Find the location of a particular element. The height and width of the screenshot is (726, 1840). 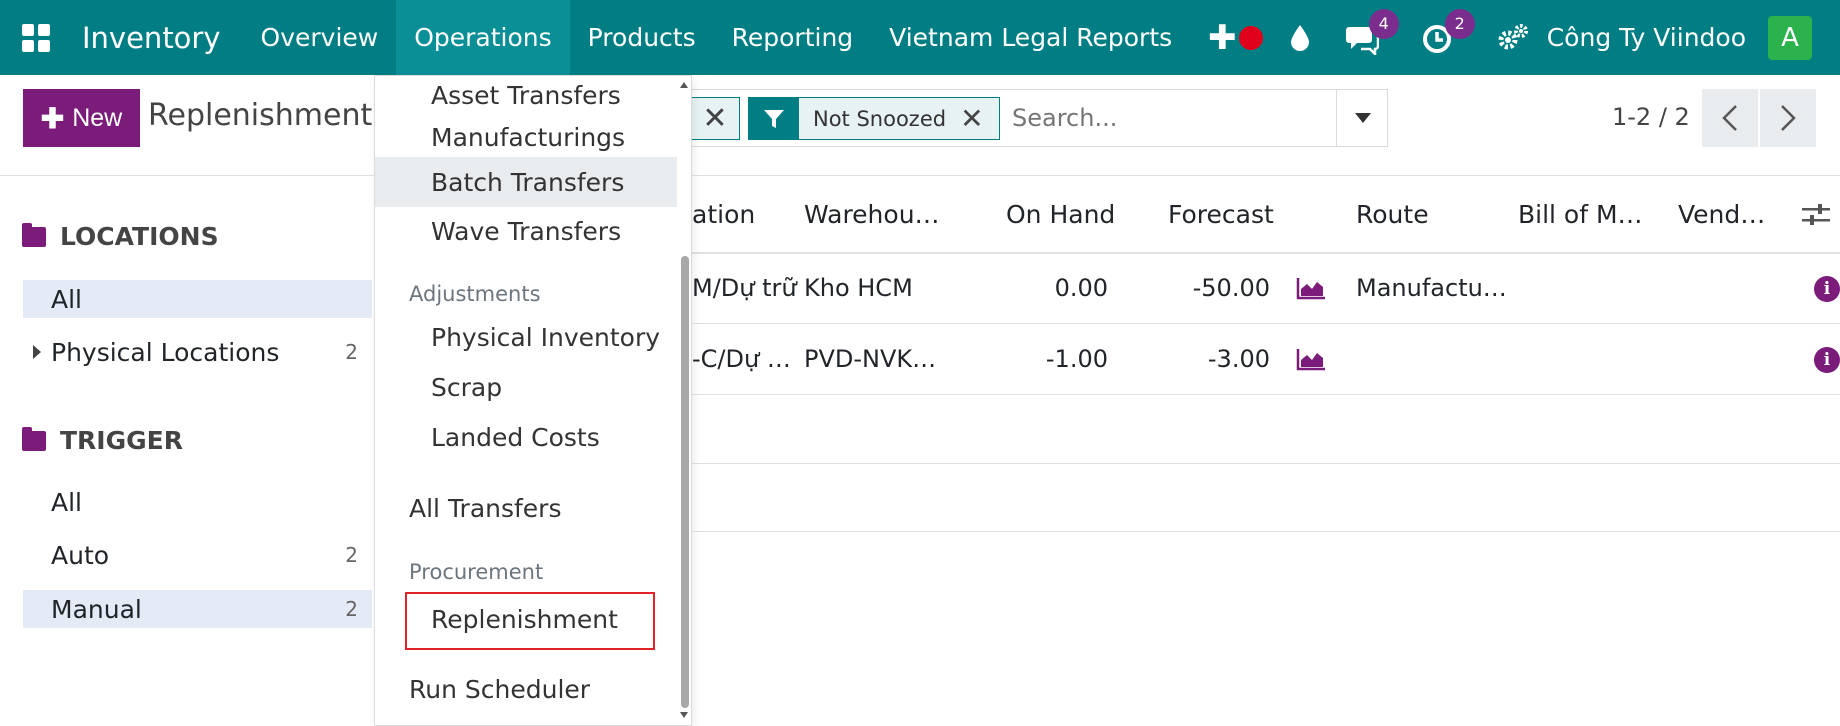

search-input is located at coordinates (1162, 118).